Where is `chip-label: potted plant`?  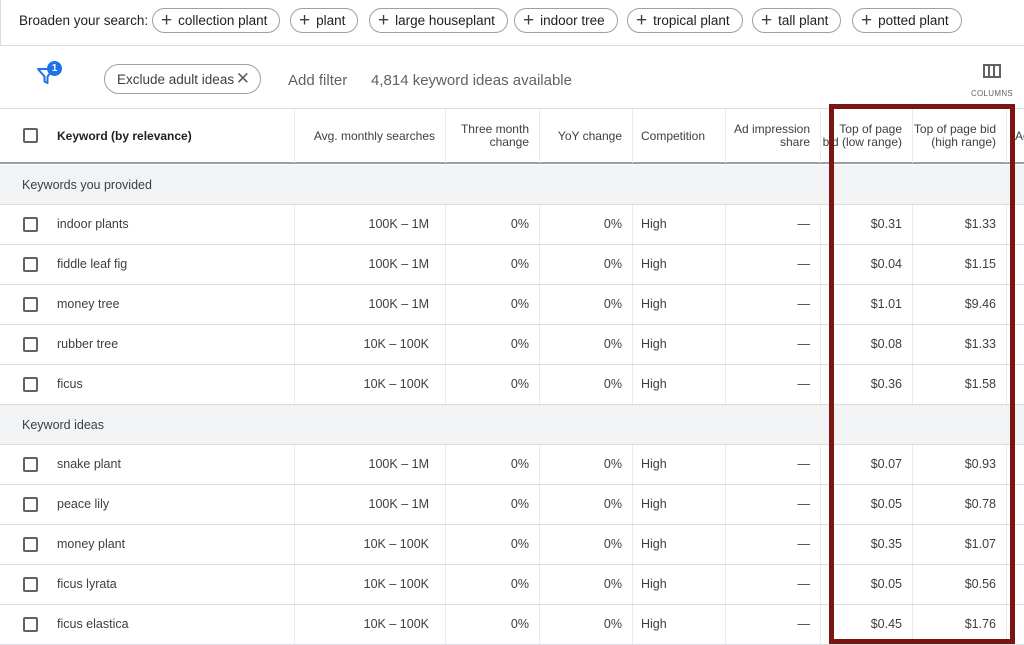
chip-label: potted plant is located at coordinates (913, 20).